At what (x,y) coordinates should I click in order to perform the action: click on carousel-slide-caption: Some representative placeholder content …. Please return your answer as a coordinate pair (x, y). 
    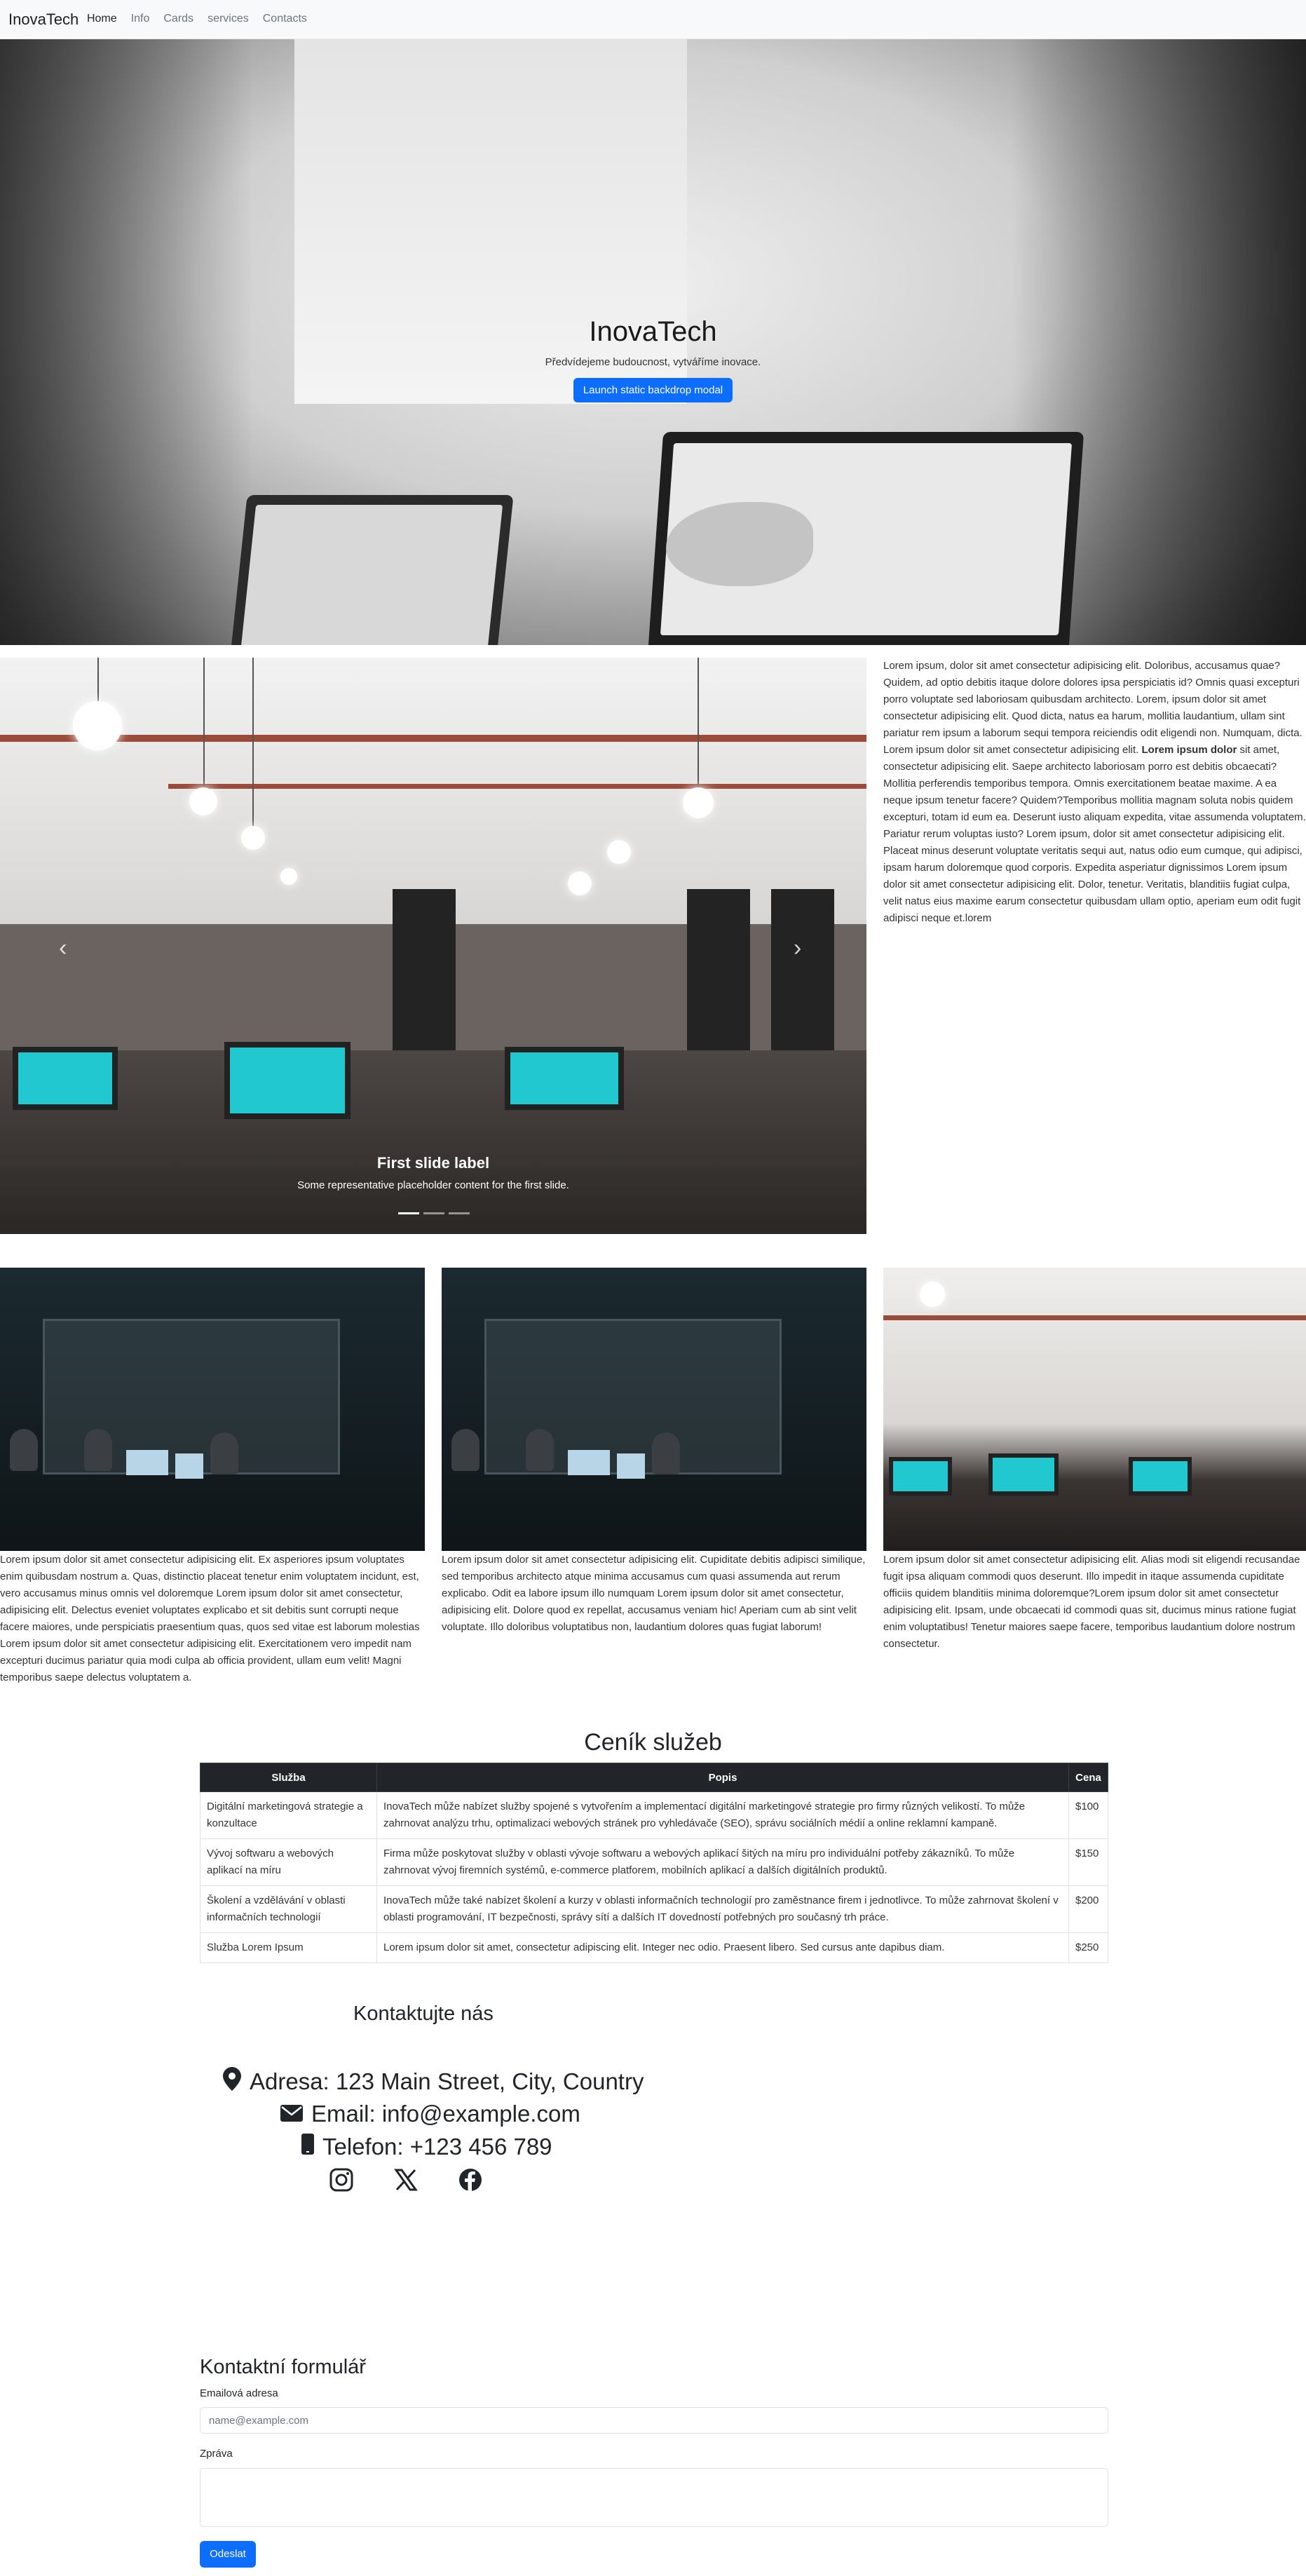
    Looking at the image, I should click on (433, 1185).